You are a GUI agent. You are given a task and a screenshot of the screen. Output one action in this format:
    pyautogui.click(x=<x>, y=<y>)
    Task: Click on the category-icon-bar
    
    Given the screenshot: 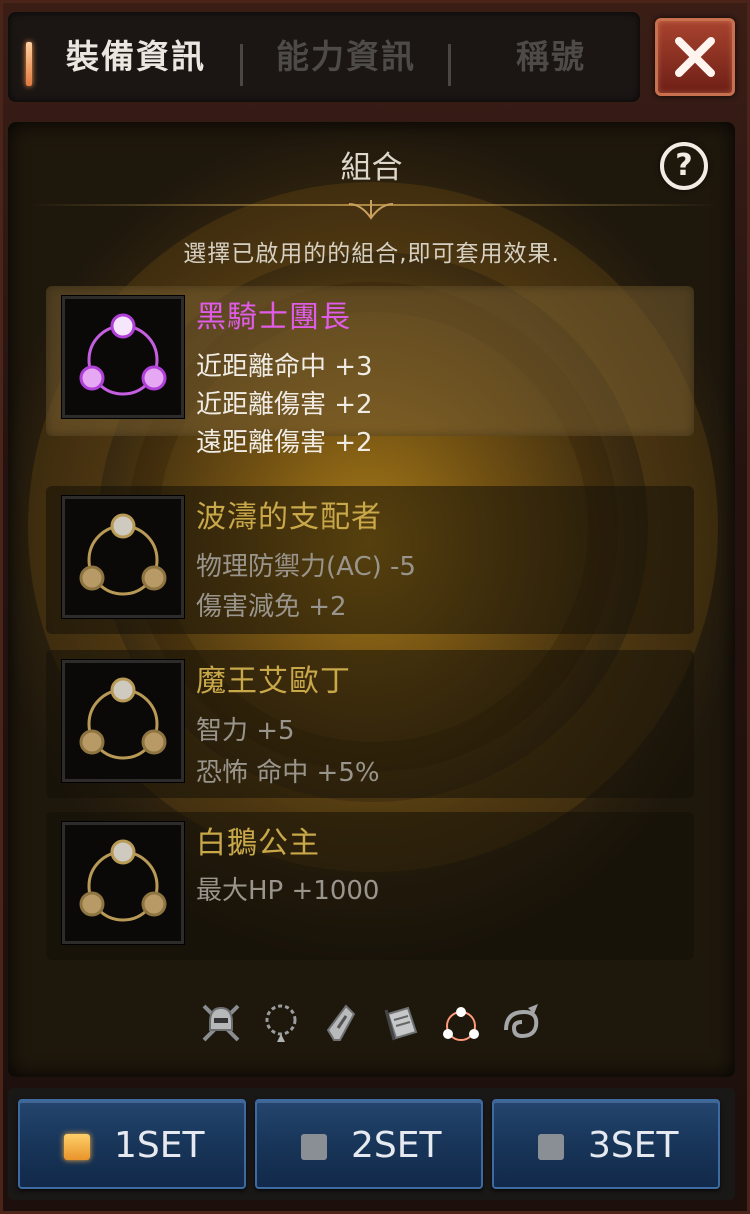 What is the action you would take?
    pyautogui.click(x=371, y=1025)
    